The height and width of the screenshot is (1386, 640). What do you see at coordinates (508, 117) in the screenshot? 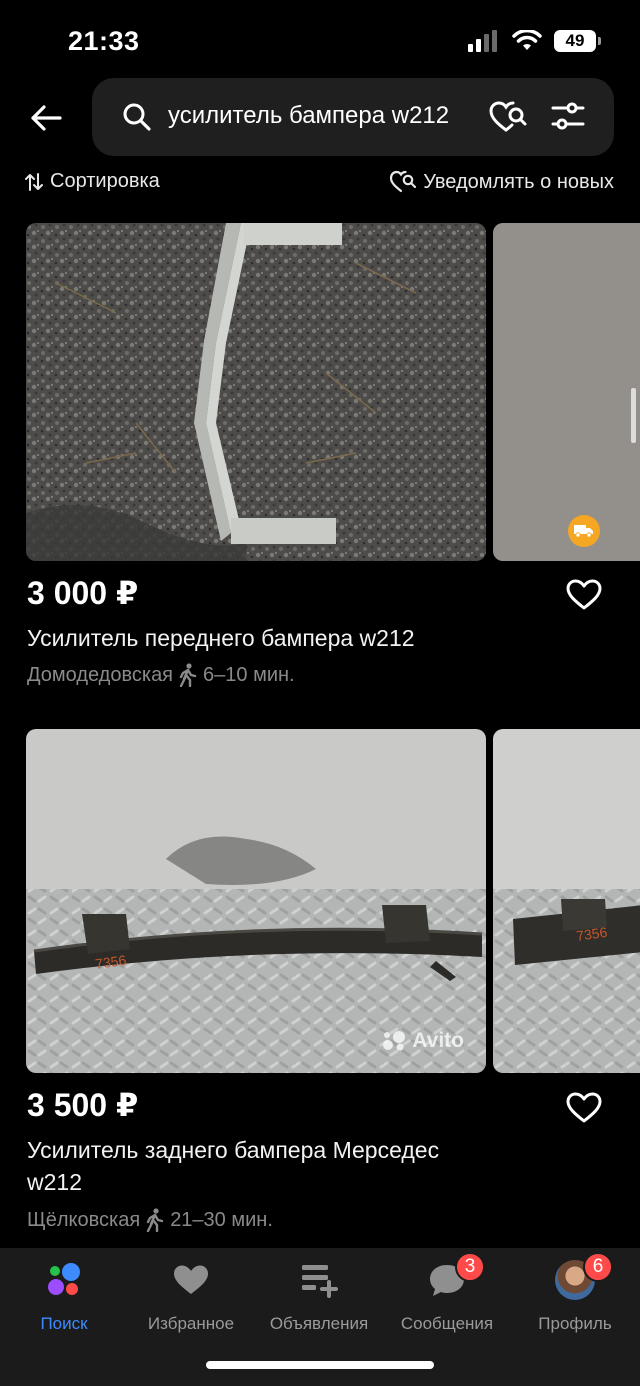
I see `save-search-icon` at bounding box center [508, 117].